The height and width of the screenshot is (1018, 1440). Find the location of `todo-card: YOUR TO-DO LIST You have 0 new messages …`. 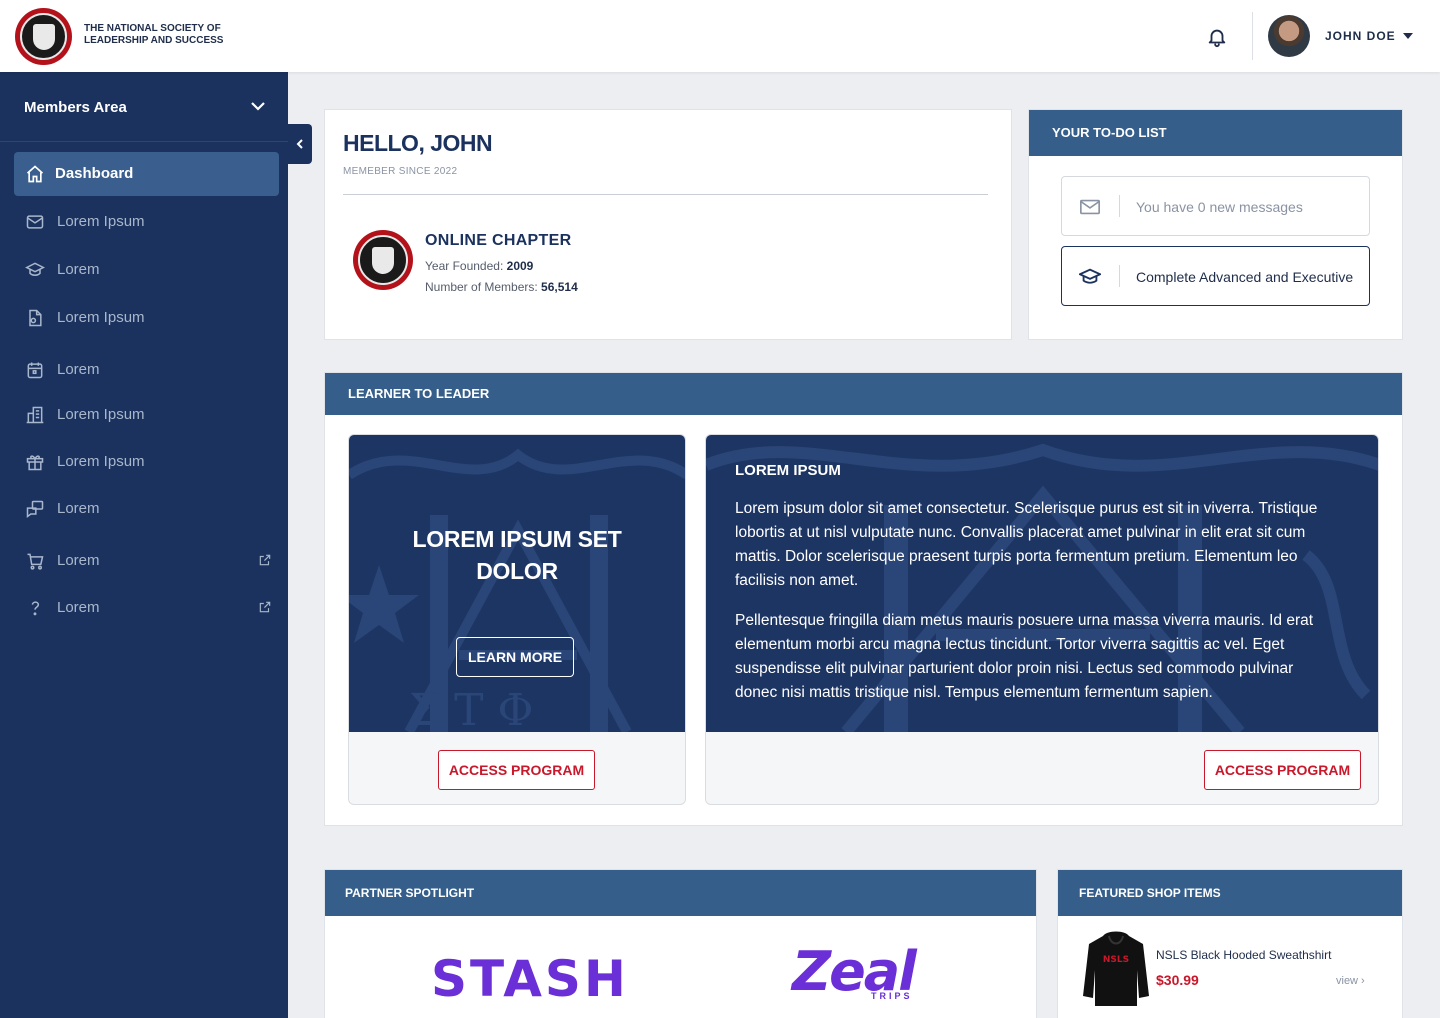

todo-card: YOUR TO-DO LIST You have 0 new messages … is located at coordinates (1215, 224).